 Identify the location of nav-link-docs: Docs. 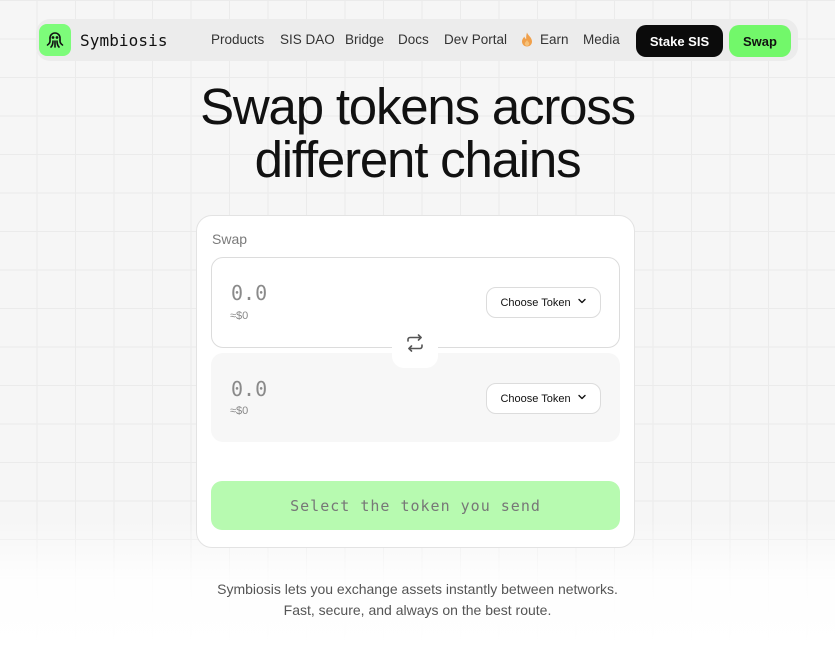
(413, 39).